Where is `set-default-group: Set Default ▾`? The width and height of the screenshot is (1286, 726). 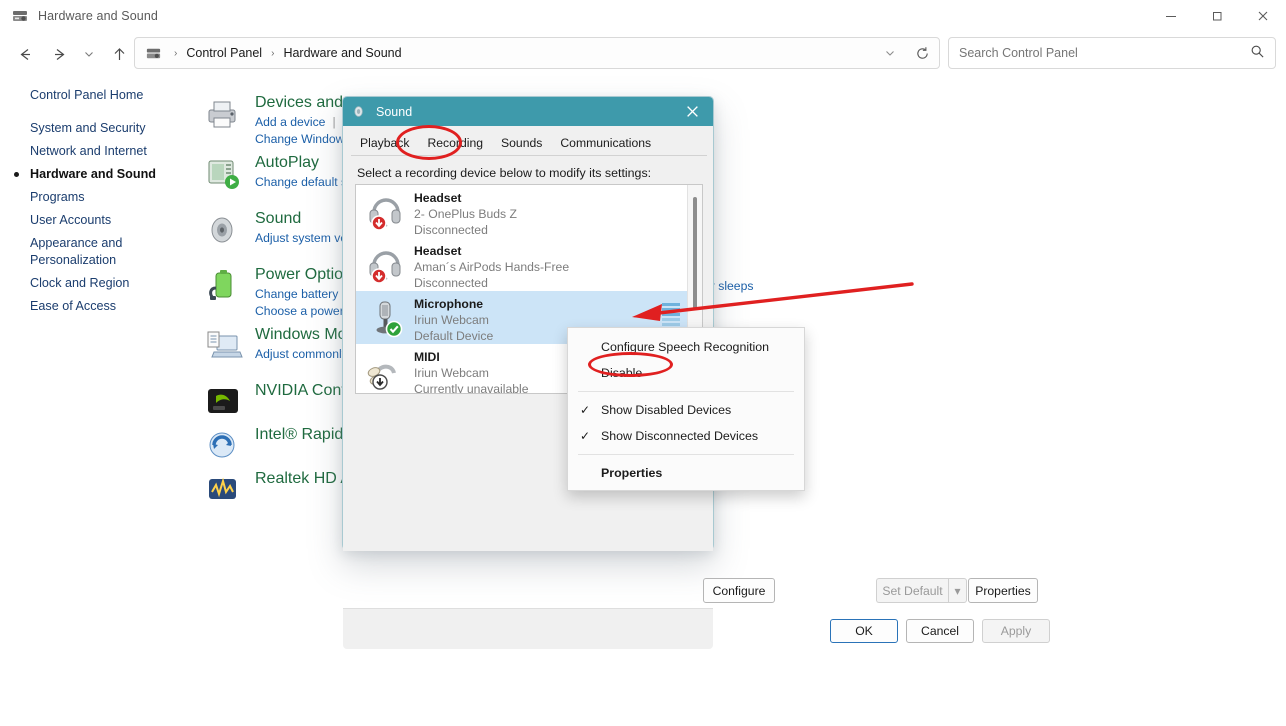 set-default-group: Set Default ▾ is located at coordinates (921, 590).